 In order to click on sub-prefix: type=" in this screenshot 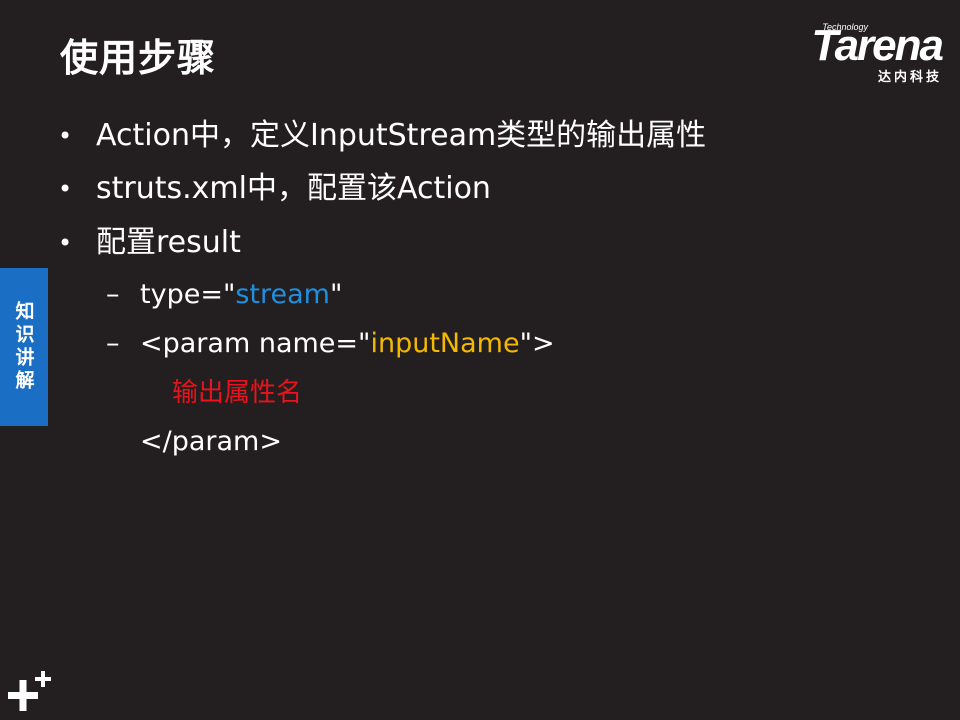, I will do `click(188, 294)`.